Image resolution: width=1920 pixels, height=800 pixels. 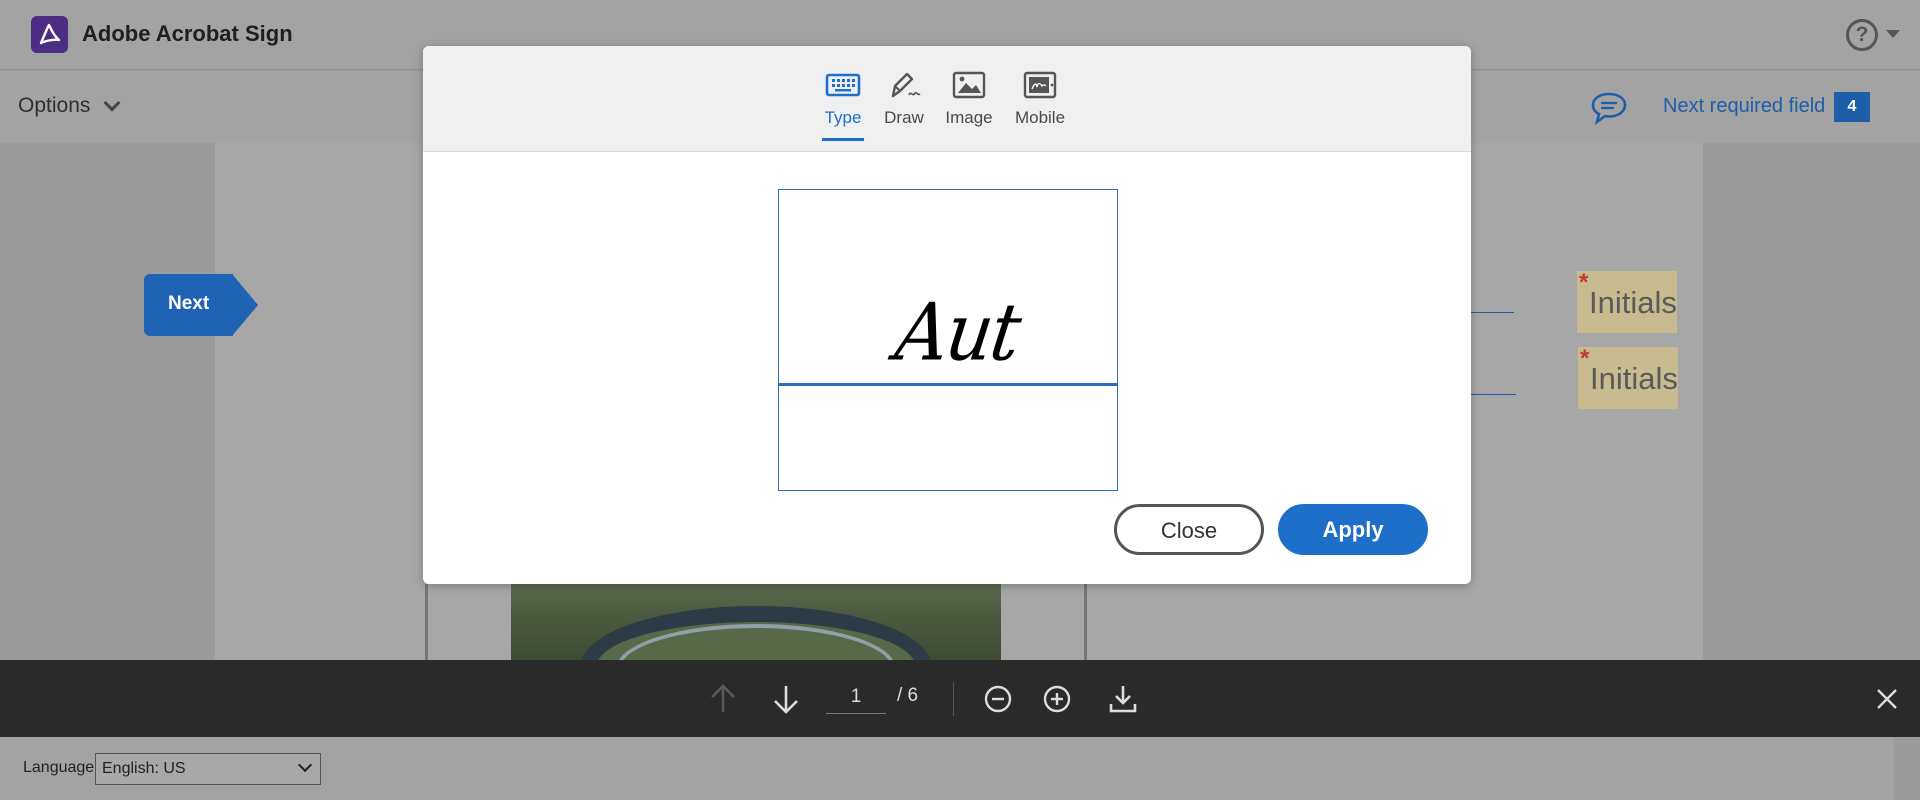 I want to click on next-flag-label: Next, so click(x=189, y=303).